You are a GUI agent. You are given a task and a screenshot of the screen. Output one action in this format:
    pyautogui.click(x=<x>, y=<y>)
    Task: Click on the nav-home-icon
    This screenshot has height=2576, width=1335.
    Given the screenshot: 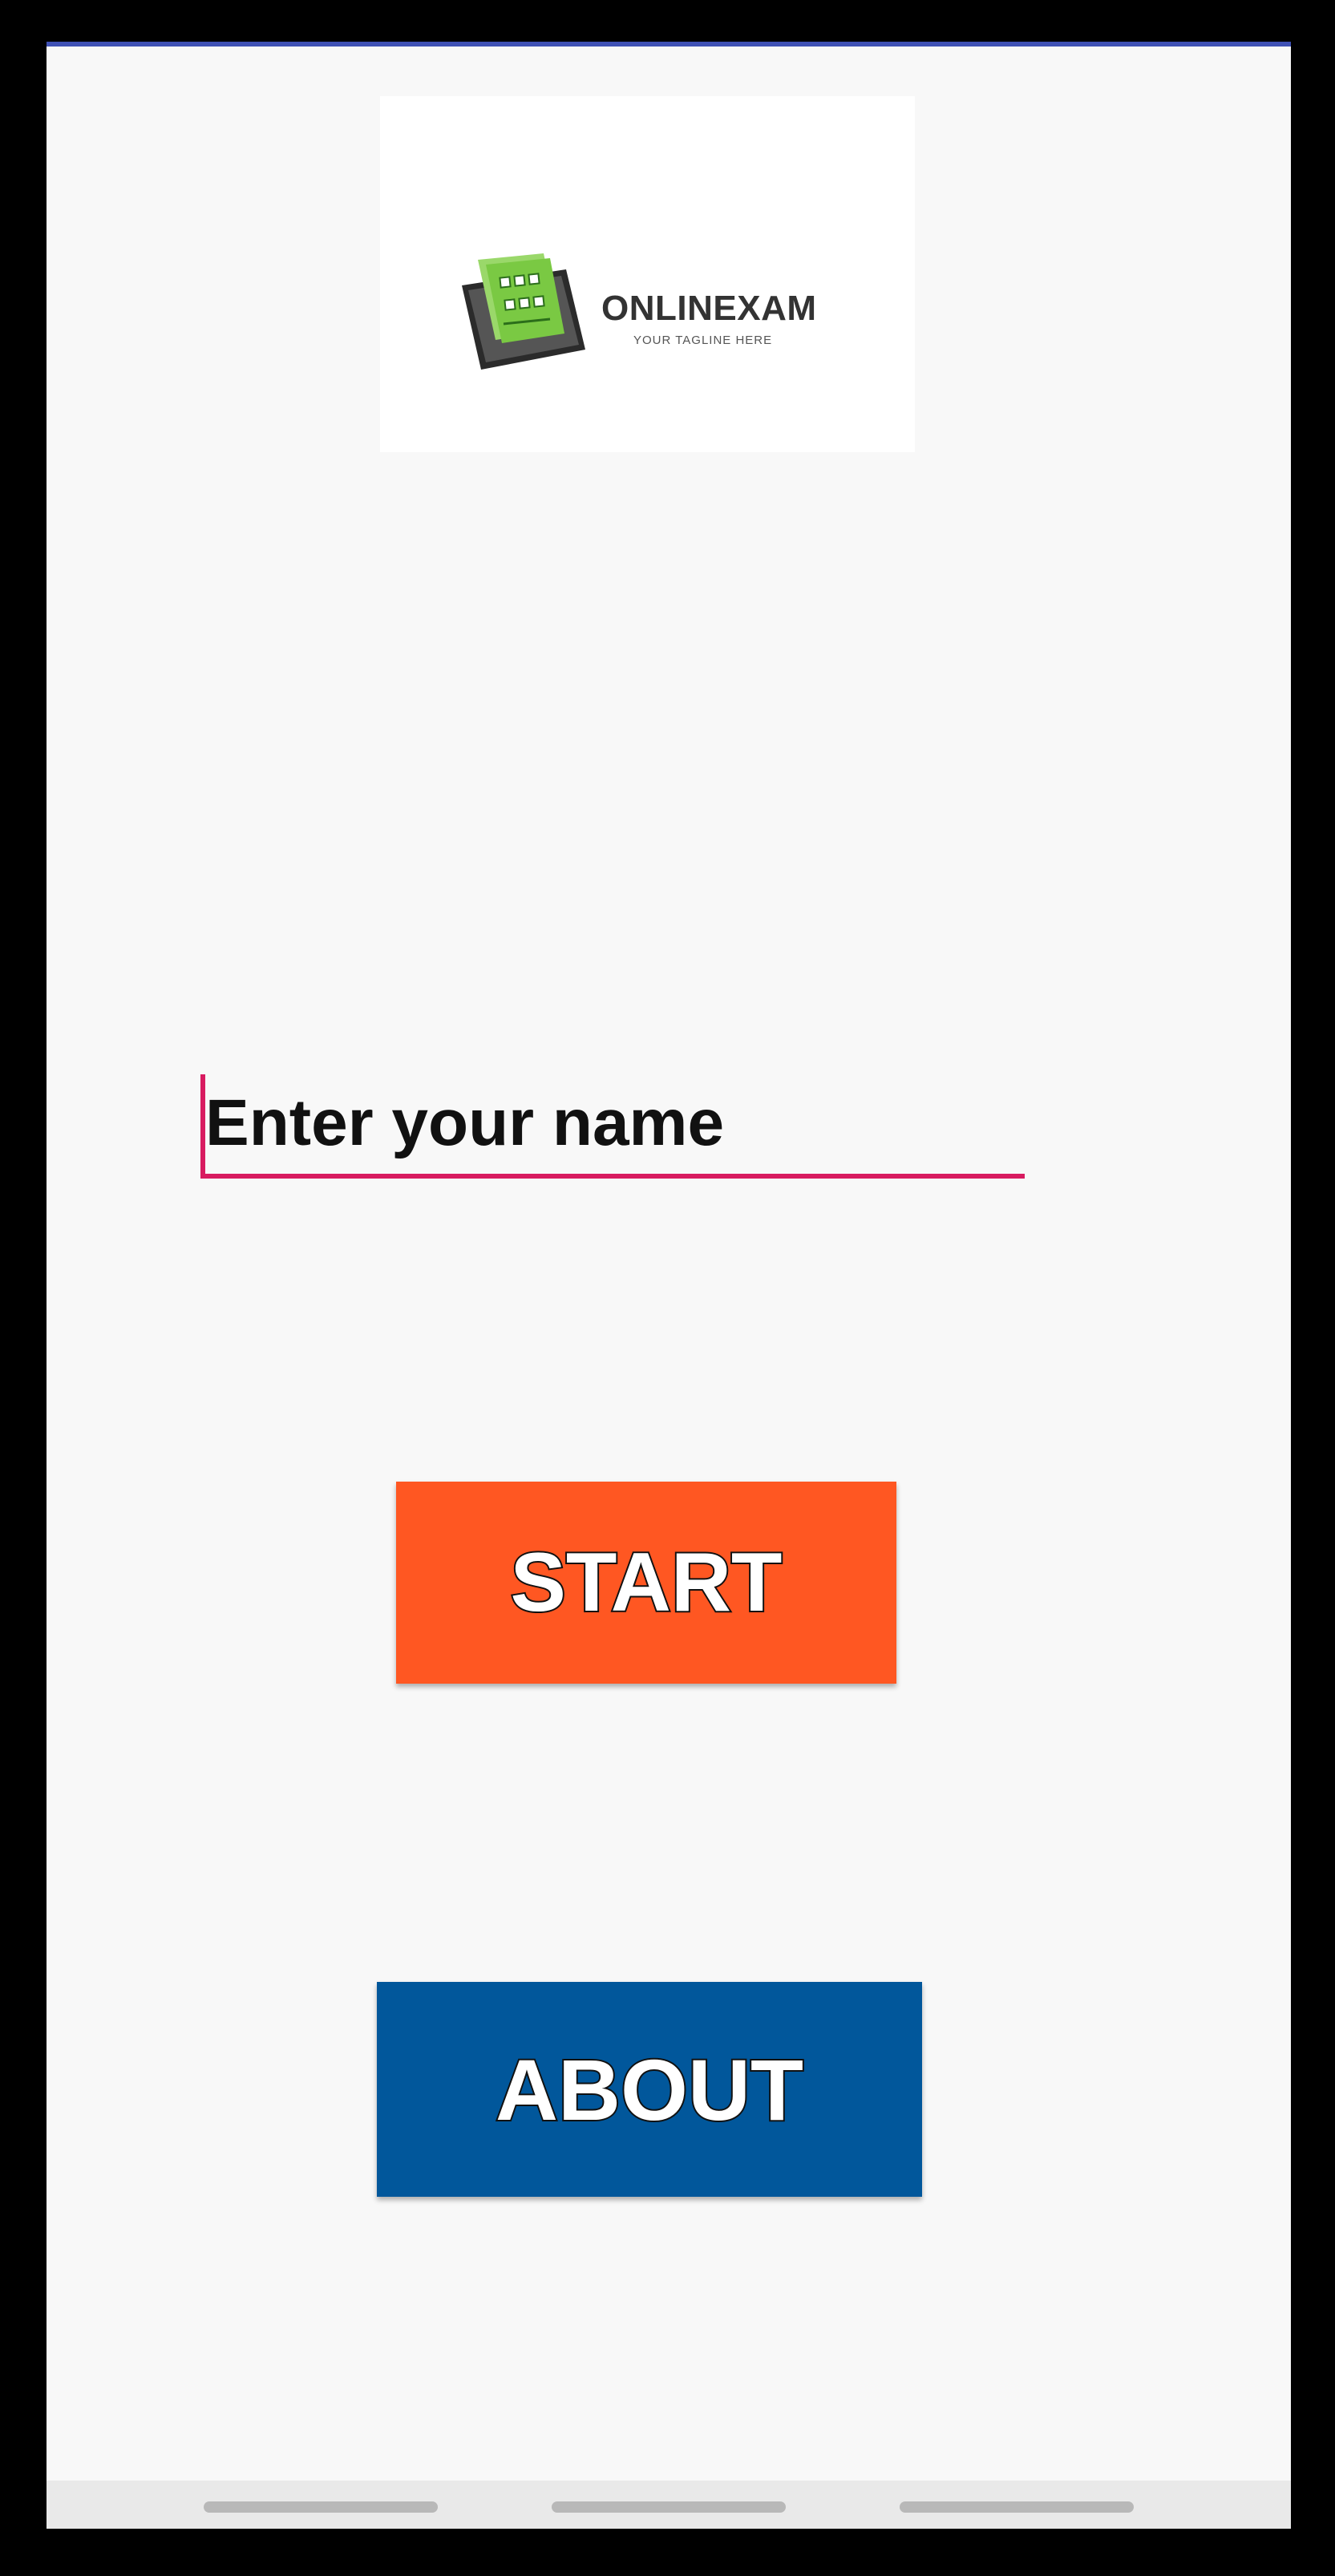 What is the action you would take?
    pyautogui.click(x=669, y=2507)
    